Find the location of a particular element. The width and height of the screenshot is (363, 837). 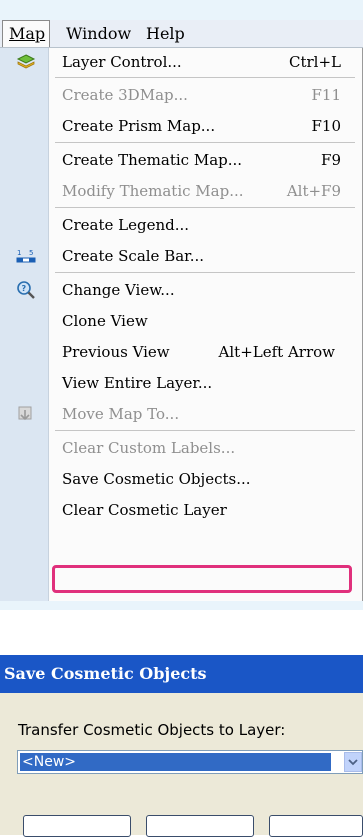

menu-item-layer-control: Layer Control... Ctrl+L is located at coordinates (181, 62).